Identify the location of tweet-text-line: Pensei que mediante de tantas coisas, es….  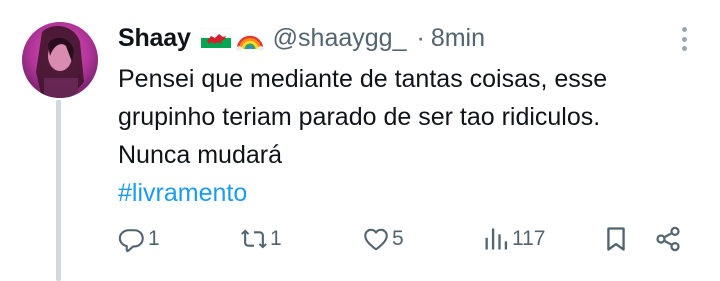
(363, 79).